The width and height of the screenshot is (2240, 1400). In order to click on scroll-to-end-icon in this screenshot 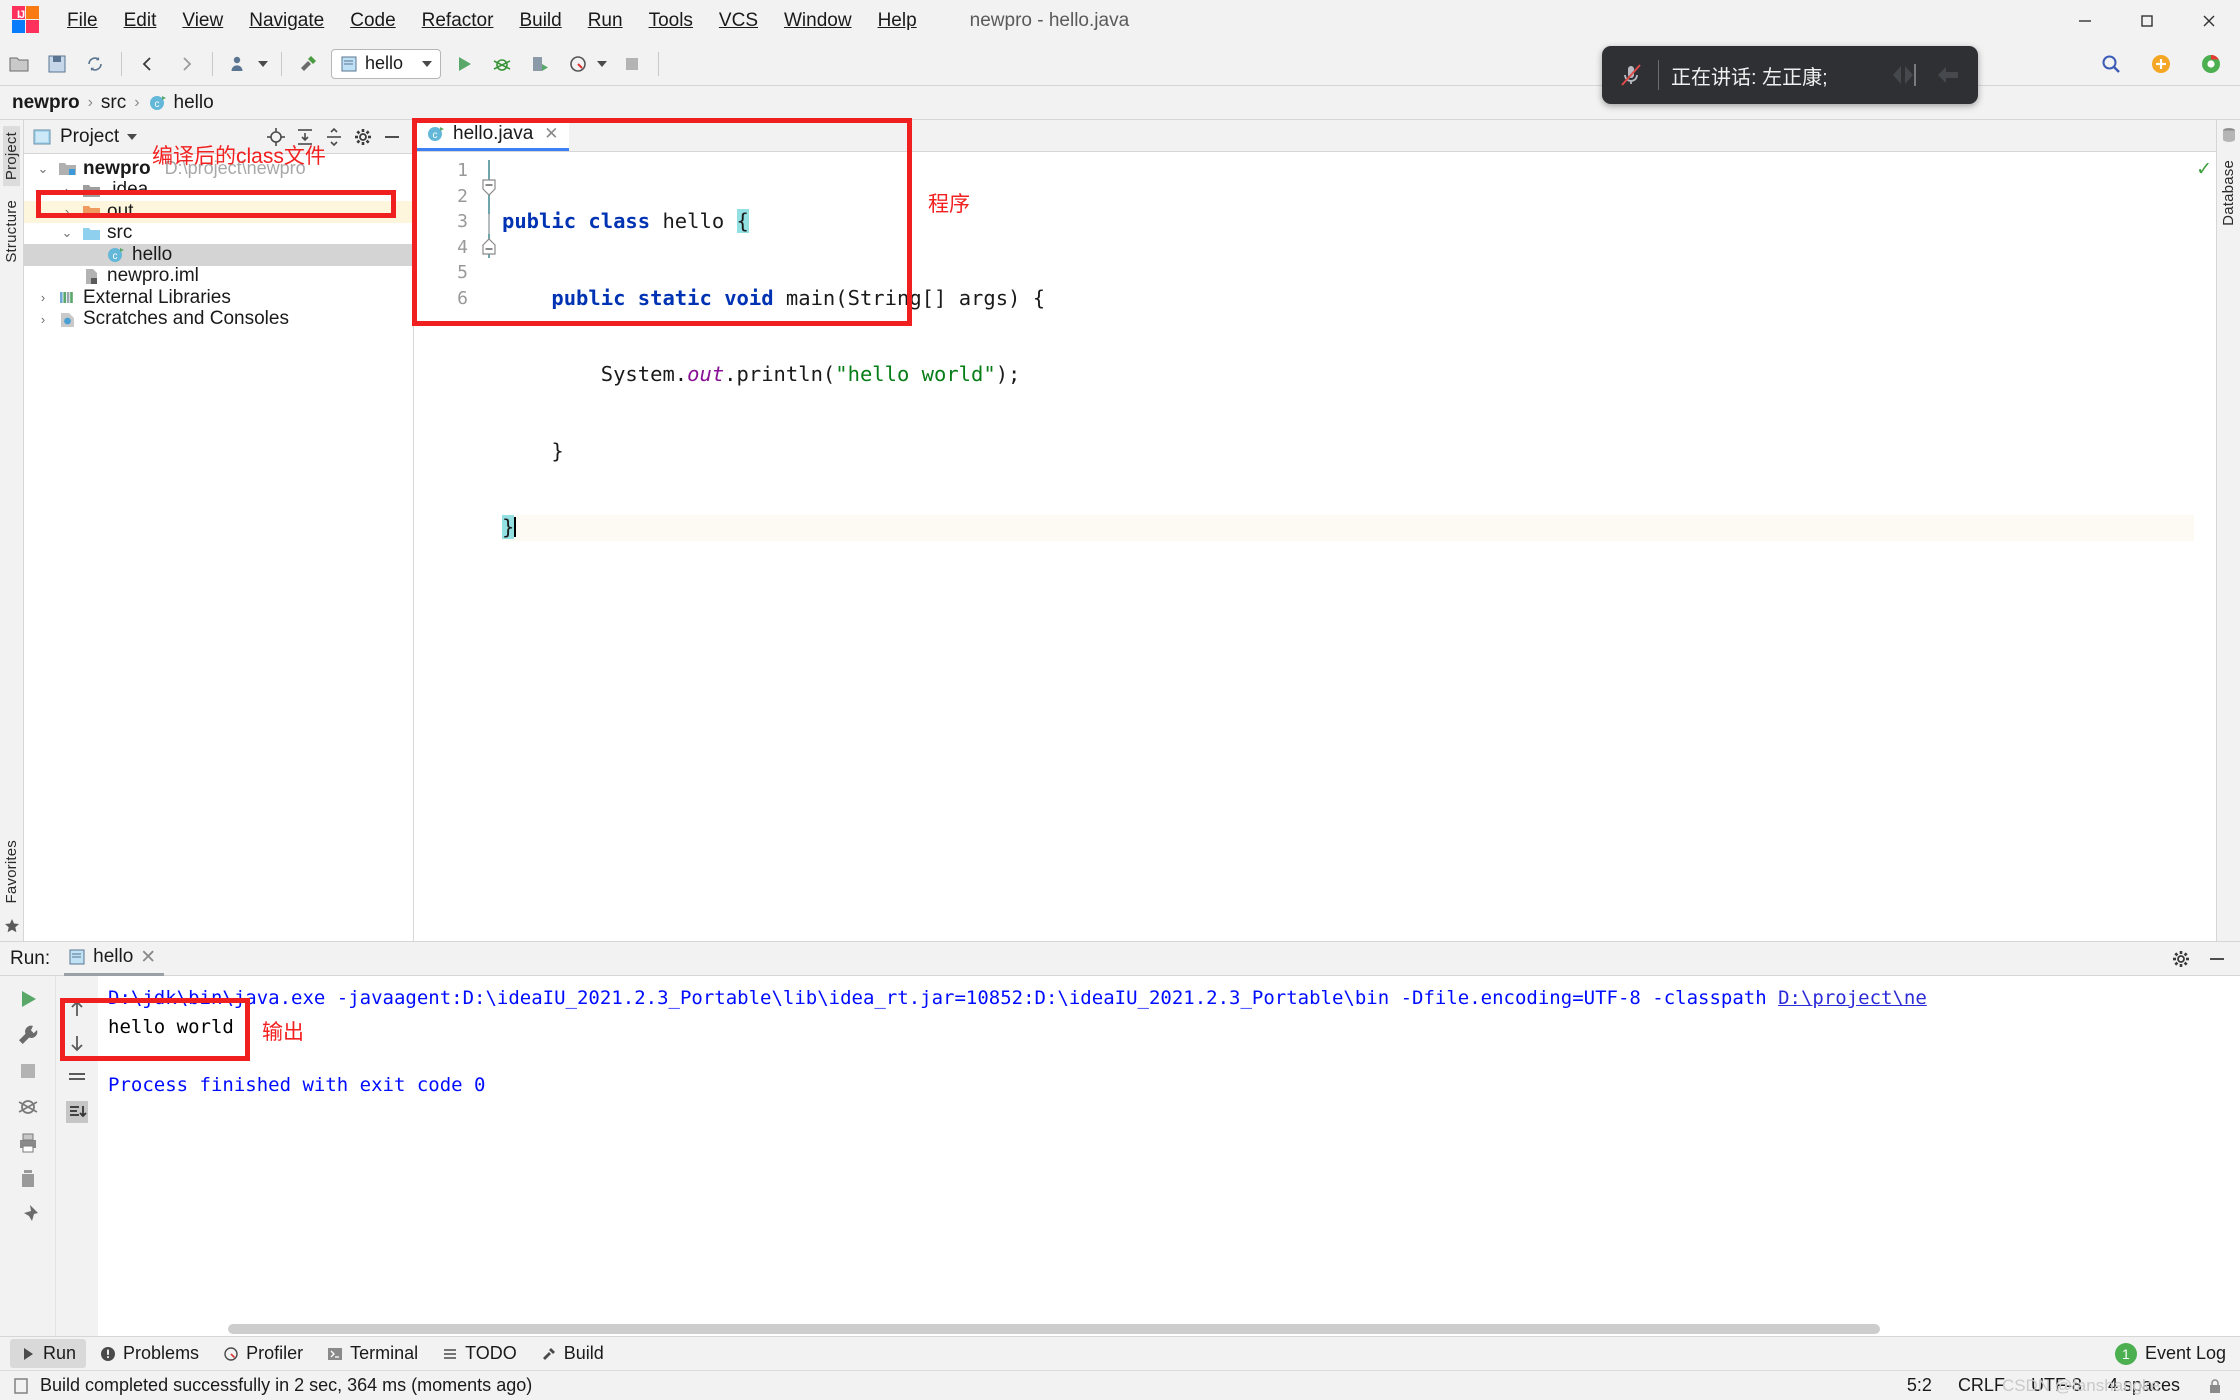, I will do `click(77, 1112)`.